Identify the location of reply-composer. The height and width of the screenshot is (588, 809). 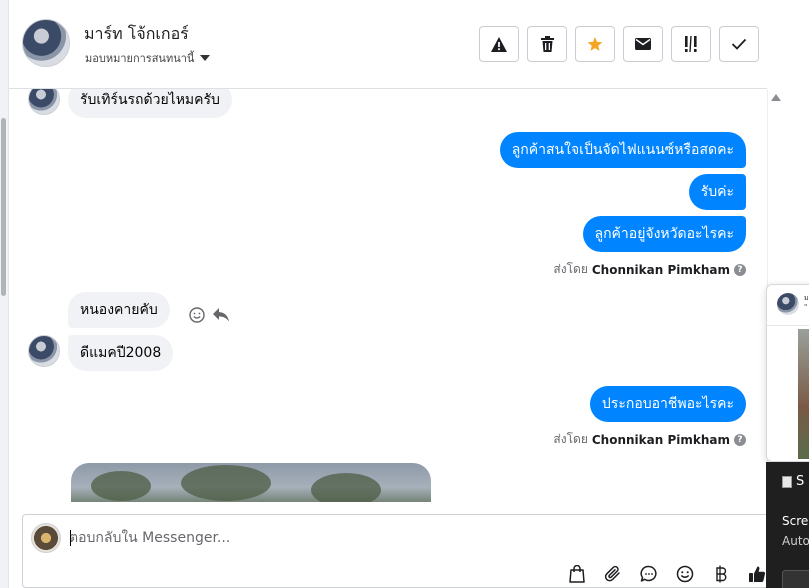
(402, 551).